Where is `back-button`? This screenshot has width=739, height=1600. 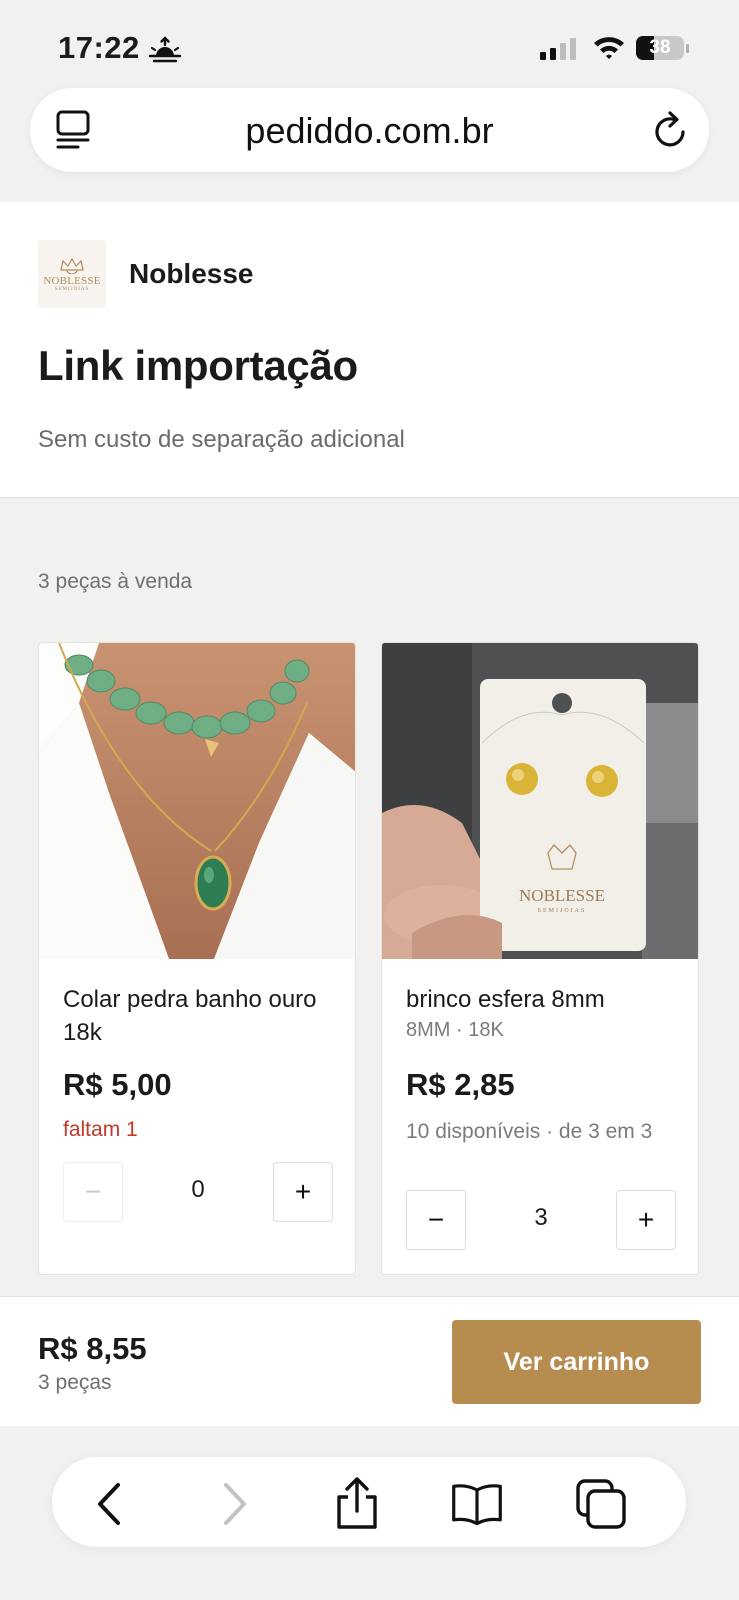 back-button is located at coordinates (109, 1504).